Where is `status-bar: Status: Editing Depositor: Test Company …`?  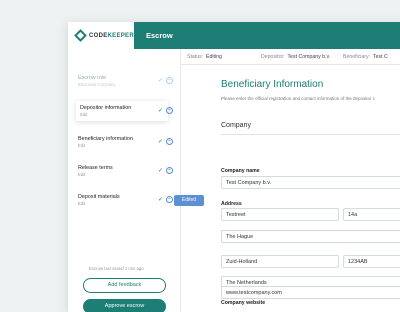 status-bar: Status: Editing Depositor: Test Company … is located at coordinates (290, 57).